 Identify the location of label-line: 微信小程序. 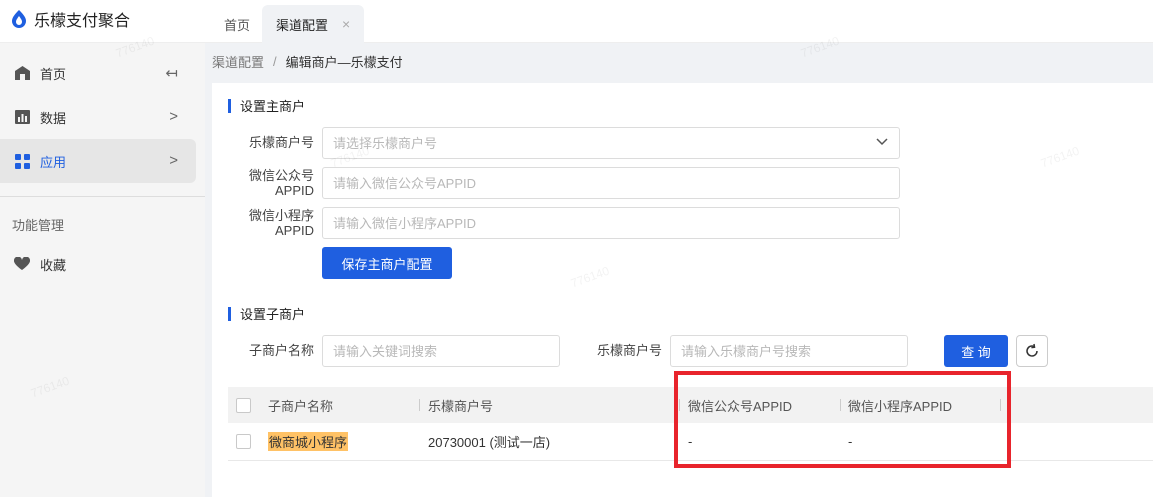
(281, 215).